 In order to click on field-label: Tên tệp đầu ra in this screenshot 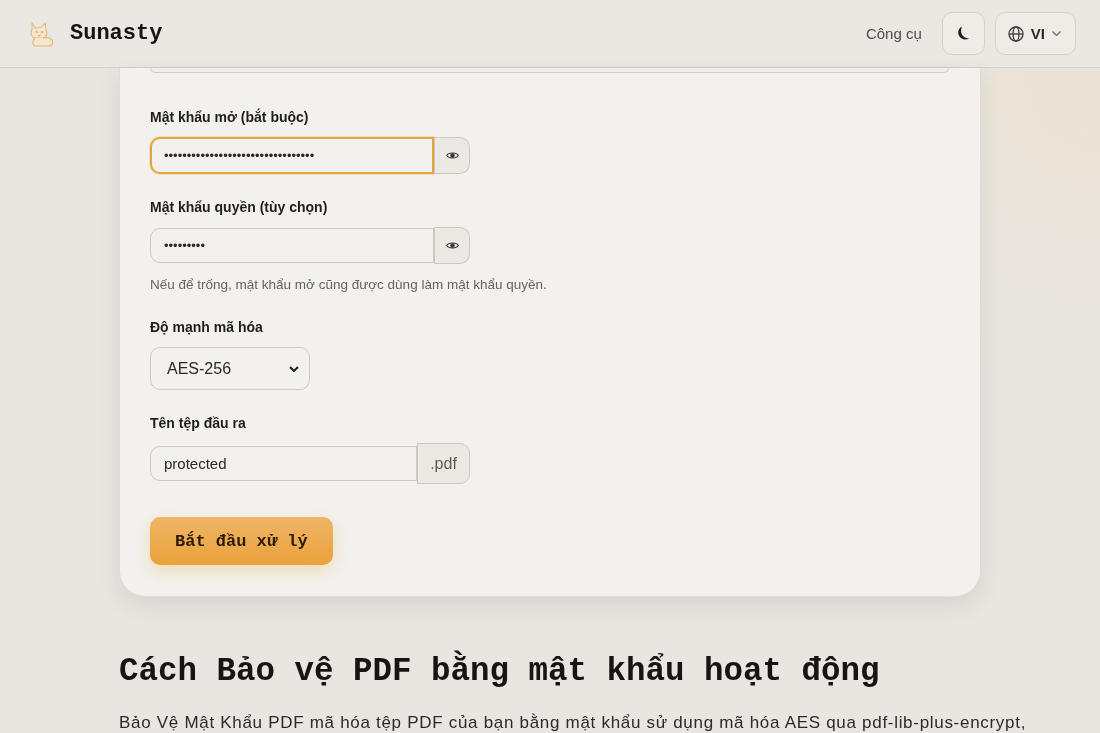, I will do `click(198, 423)`.